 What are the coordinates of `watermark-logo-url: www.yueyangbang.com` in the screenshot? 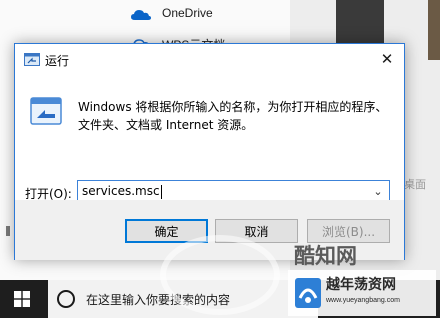 It's located at (363, 300).